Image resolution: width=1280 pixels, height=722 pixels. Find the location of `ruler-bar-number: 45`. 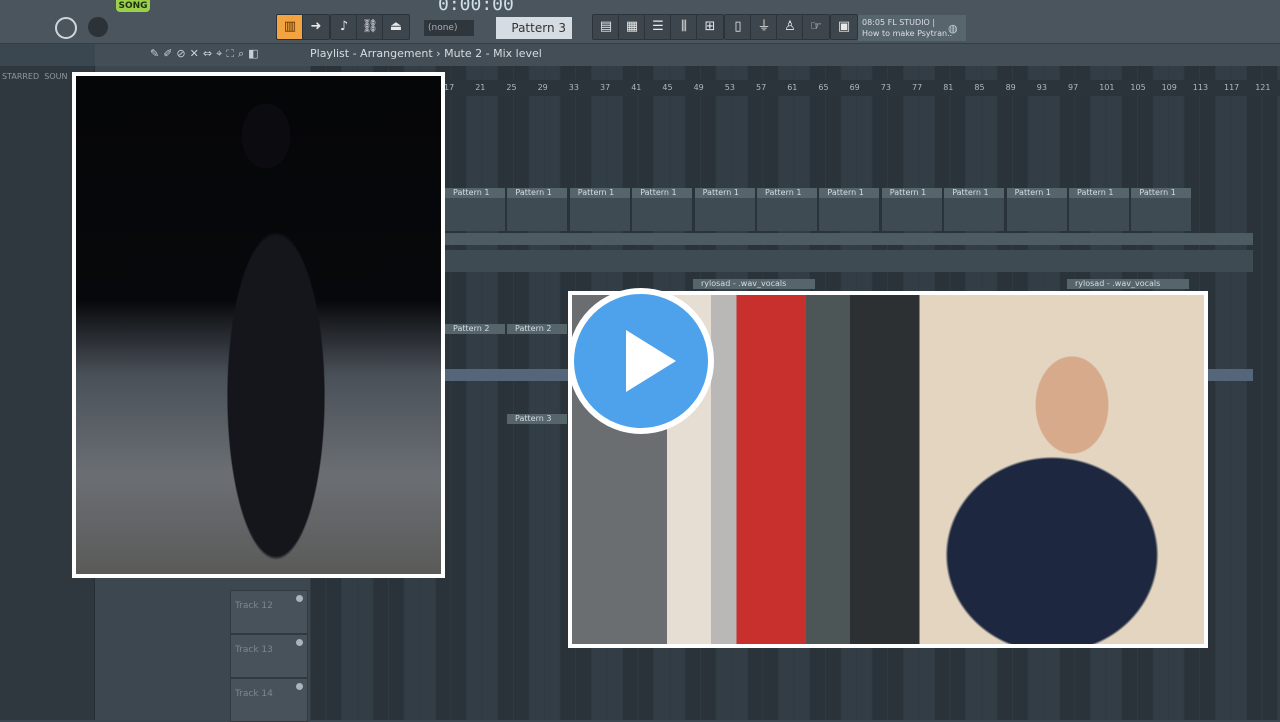

ruler-bar-number: 45 is located at coordinates (667, 87).